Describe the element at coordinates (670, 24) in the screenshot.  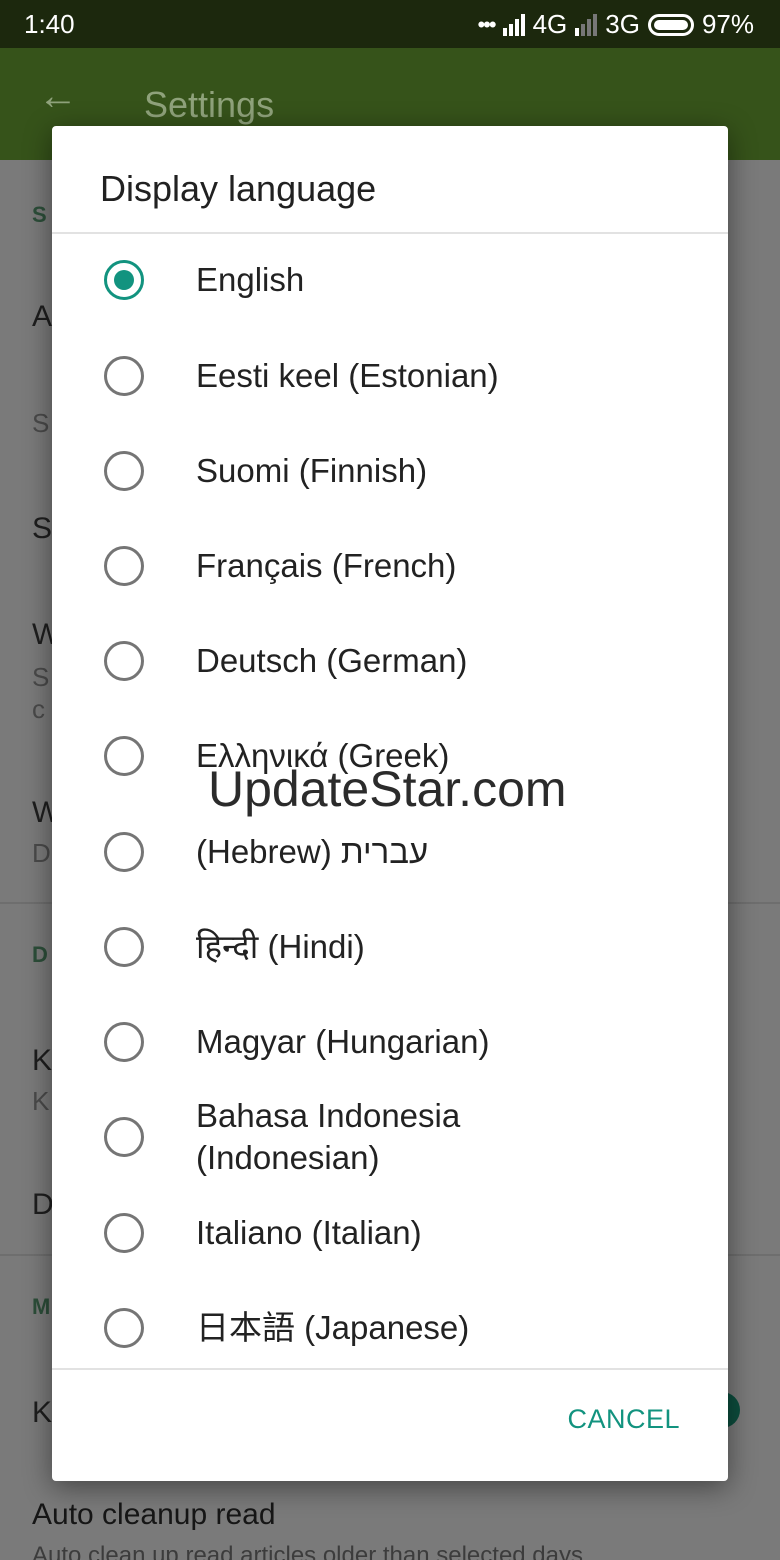
I see `battery-icon` at that location.